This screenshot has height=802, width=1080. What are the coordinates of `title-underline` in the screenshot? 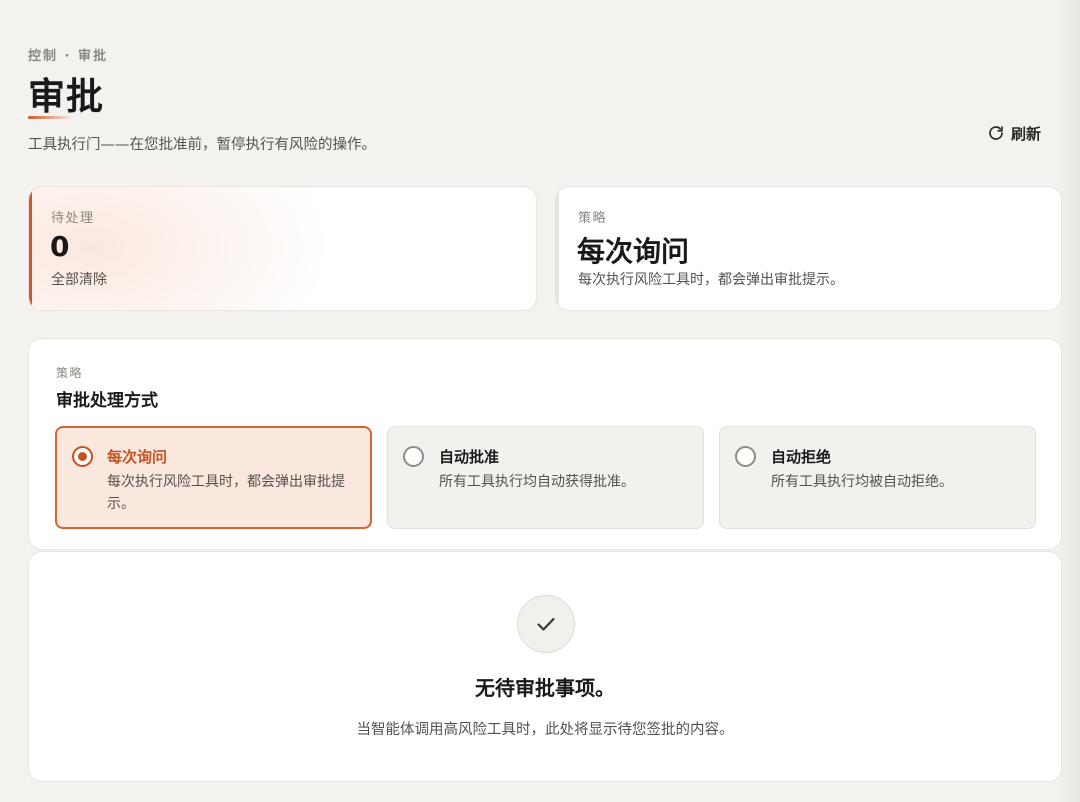 It's located at (49, 117).